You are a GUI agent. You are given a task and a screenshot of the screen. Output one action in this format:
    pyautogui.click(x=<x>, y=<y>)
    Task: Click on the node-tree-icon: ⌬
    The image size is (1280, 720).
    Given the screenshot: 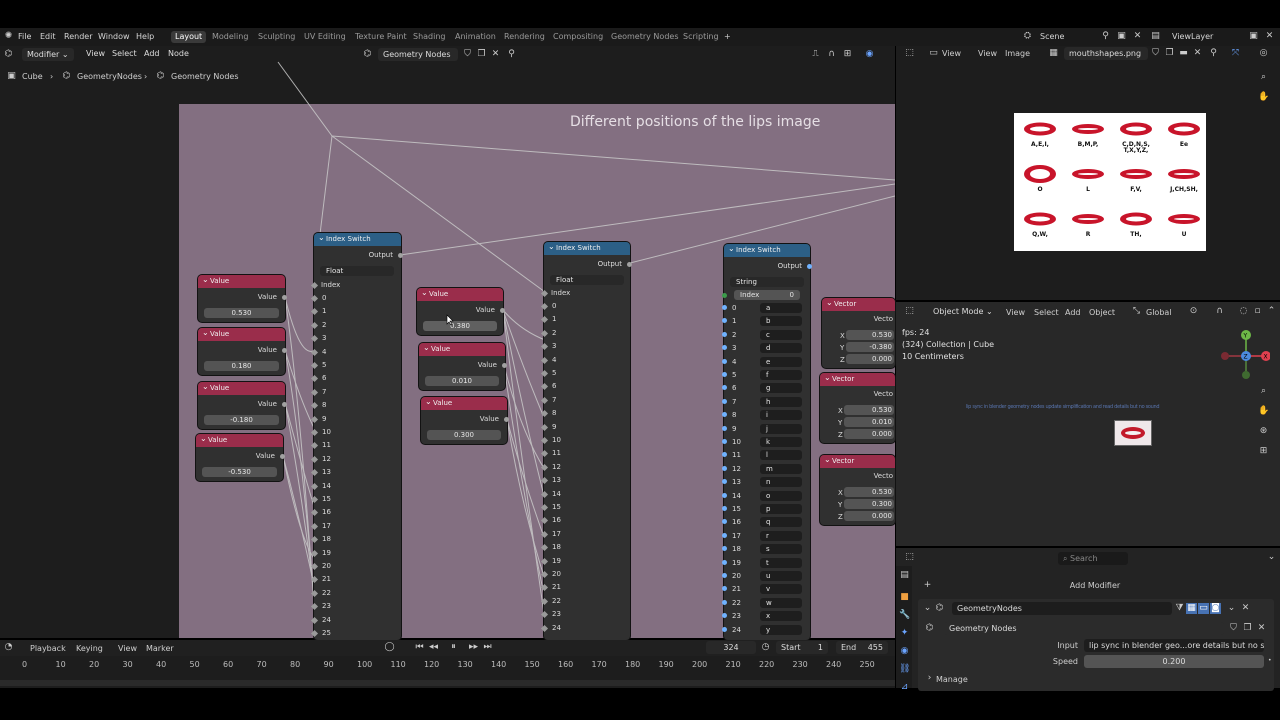 What is the action you would take?
    pyautogui.click(x=929, y=628)
    